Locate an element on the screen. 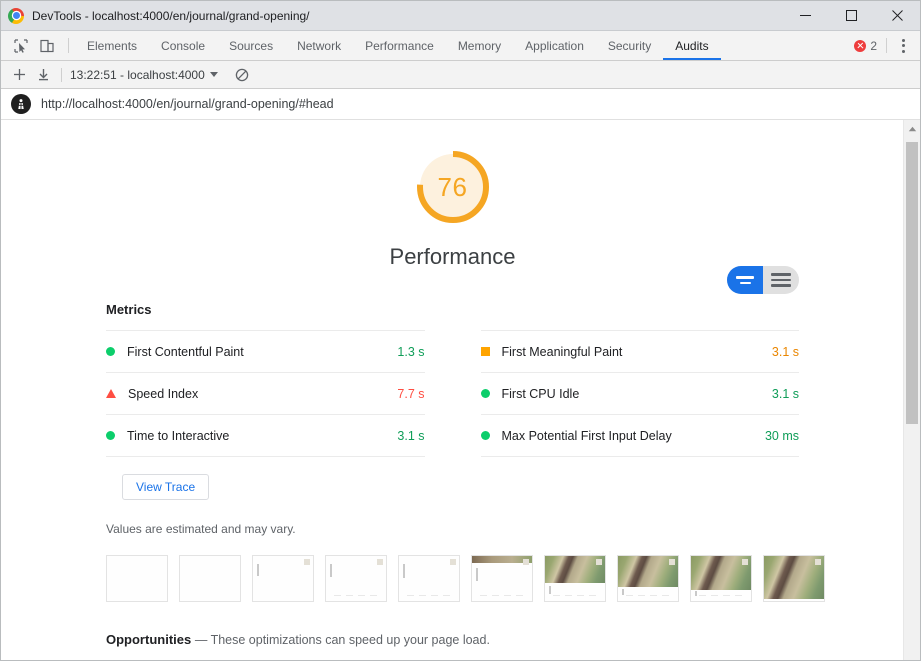  tab-label: Performance is located at coordinates (399, 45).